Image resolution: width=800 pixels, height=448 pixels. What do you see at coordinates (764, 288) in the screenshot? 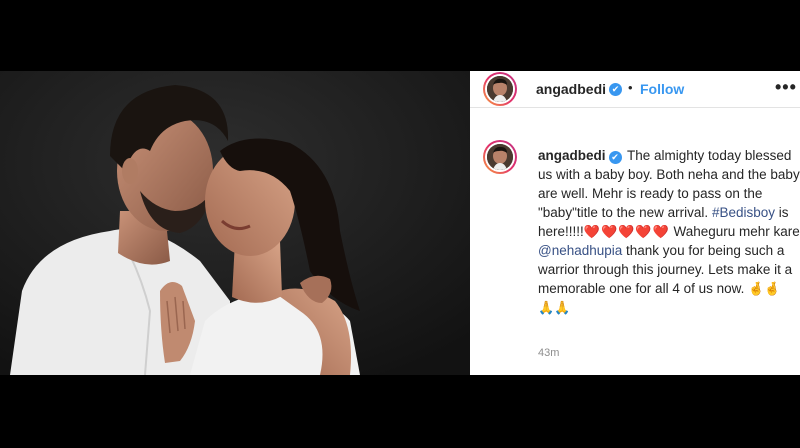
I see `crossed-fingers-emoji: 🤞🤞` at bounding box center [764, 288].